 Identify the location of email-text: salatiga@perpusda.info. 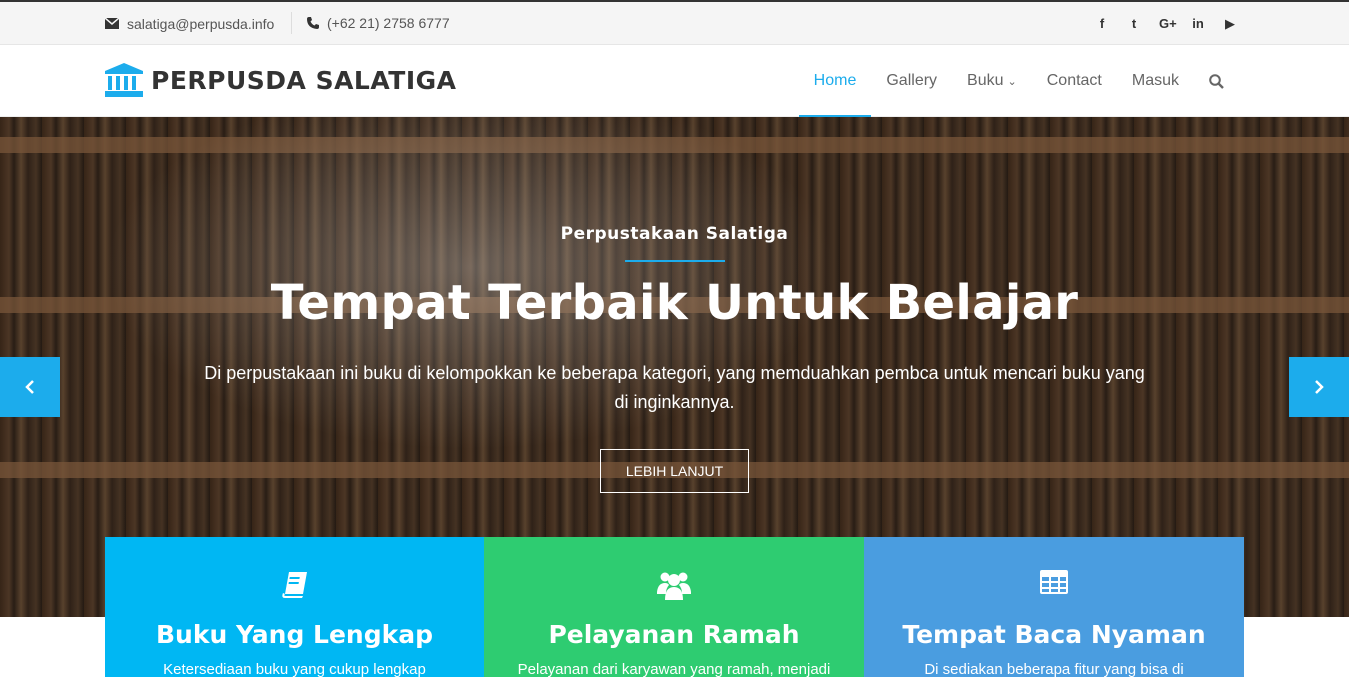
(201, 23).